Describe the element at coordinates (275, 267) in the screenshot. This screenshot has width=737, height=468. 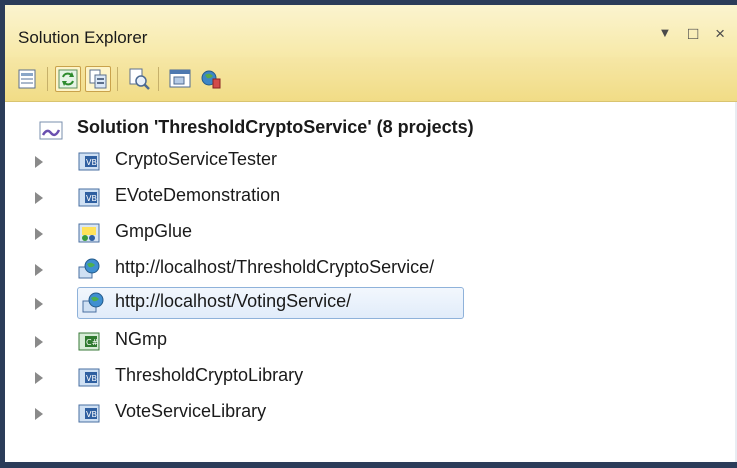
I see `tree-item-label: http://localhost/ThresholdCryptoService/` at that location.